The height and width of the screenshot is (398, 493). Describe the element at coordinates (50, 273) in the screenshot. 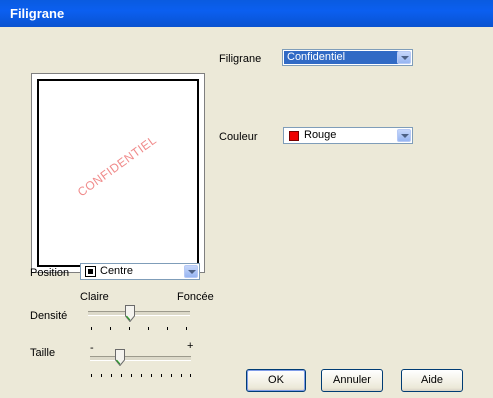

I see `position-label: Position` at that location.